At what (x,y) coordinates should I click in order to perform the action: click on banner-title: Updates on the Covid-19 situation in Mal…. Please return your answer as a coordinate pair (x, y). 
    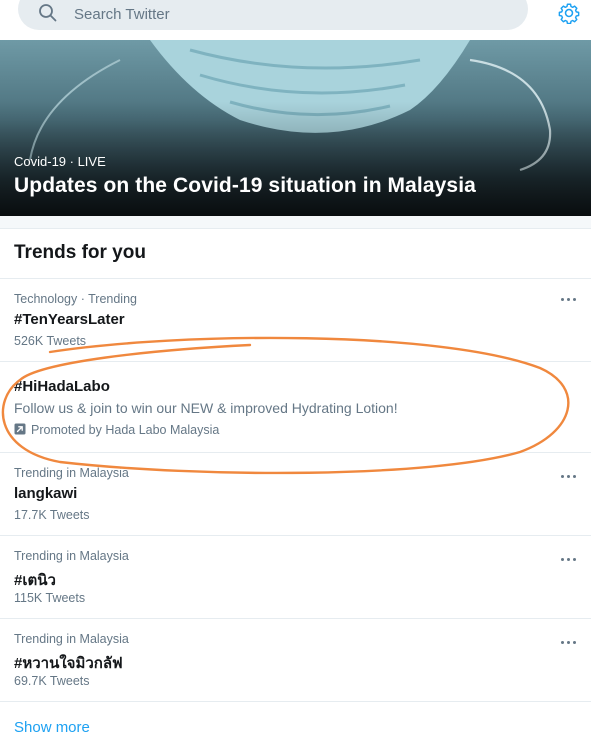
    Looking at the image, I should click on (245, 185).